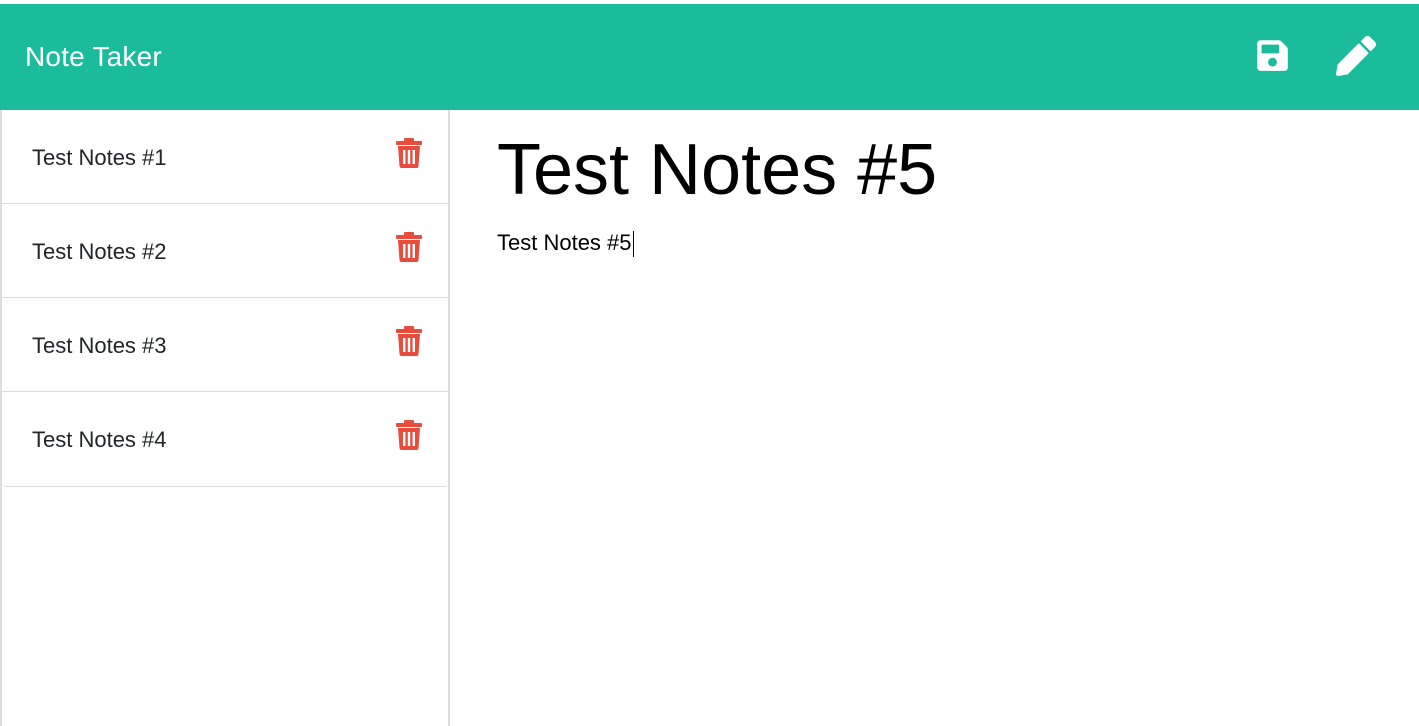 The width and height of the screenshot is (1419, 726). Describe the element at coordinates (93, 57) in the screenshot. I see `app-brand: Note Taker` at that location.